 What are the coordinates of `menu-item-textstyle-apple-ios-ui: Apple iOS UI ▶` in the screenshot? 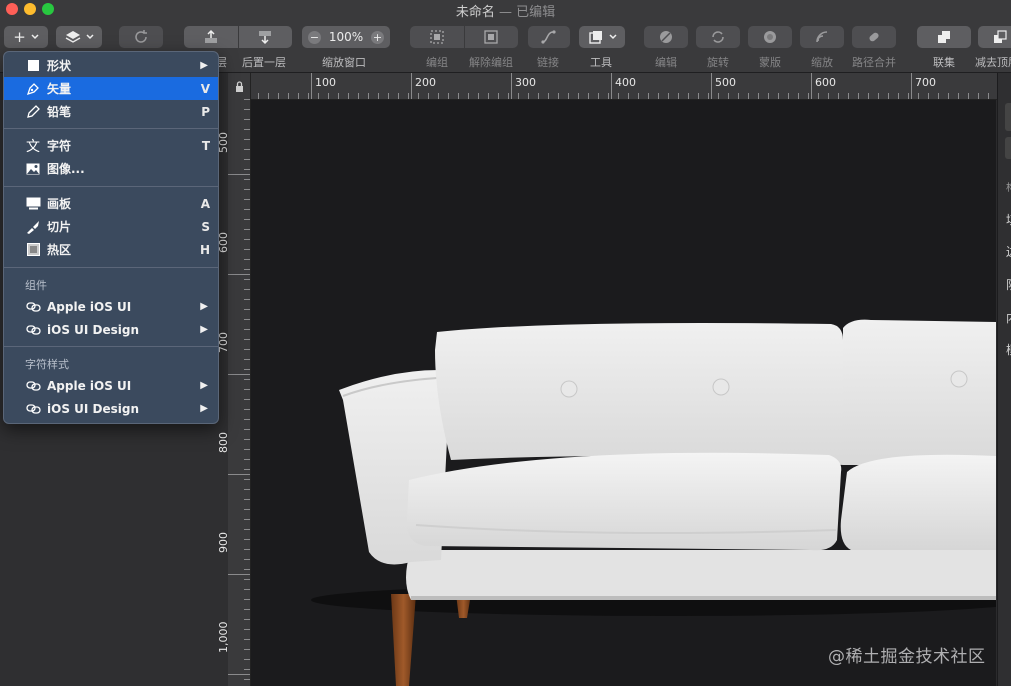 It's located at (111, 385).